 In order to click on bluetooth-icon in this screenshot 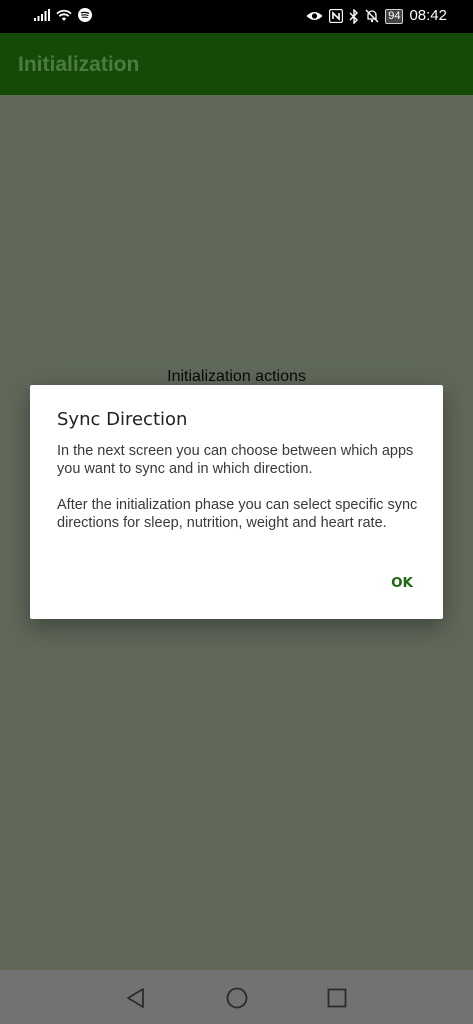, I will do `click(354, 16)`.